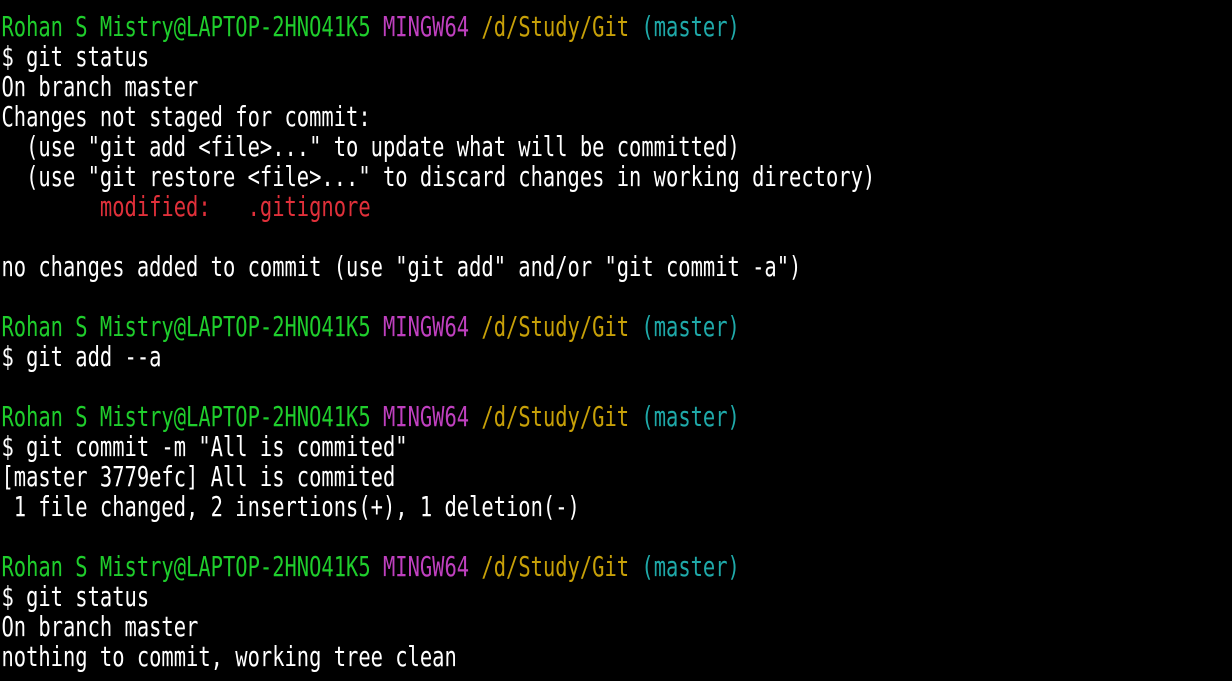 The image size is (1232, 681). What do you see at coordinates (155, 206) in the screenshot?
I see `modified-label: modified:` at bounding box center [155, 206].